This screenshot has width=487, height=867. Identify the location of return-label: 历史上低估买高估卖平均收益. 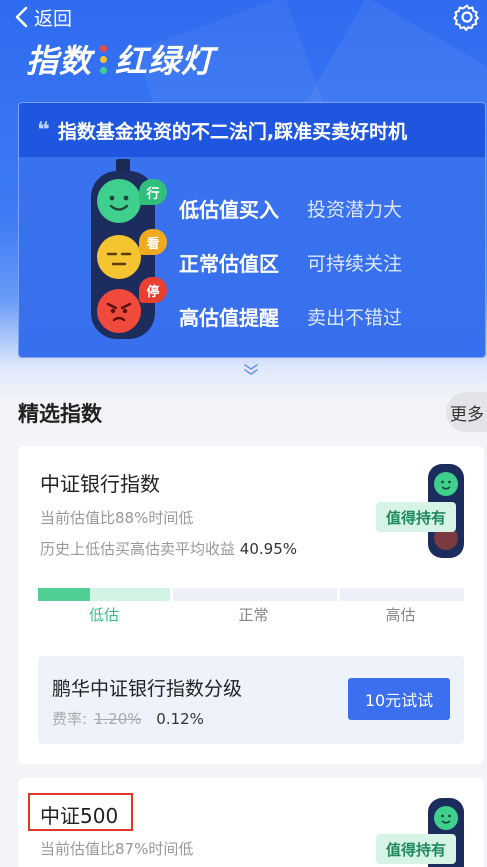
(138, 549).